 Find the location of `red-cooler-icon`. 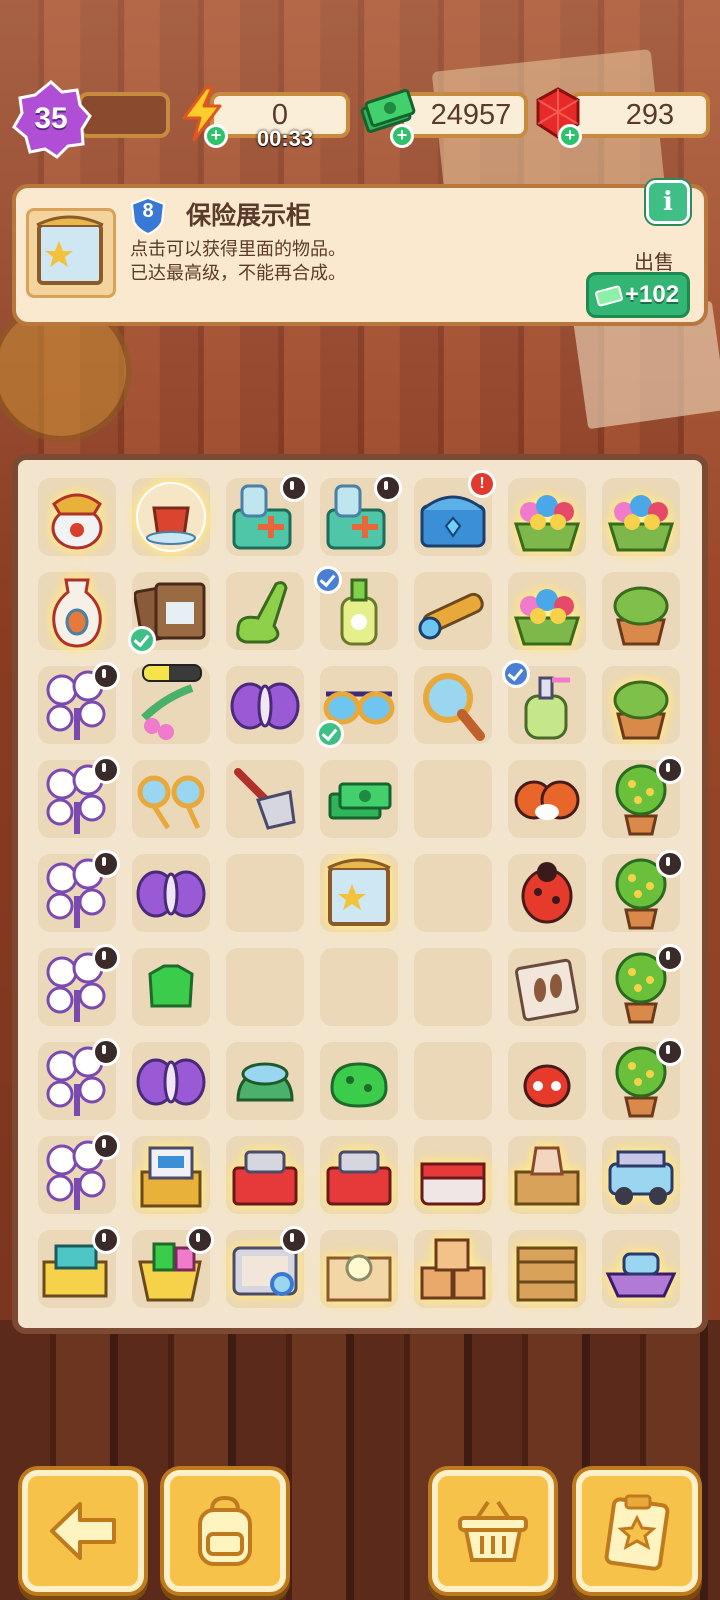

red-cooler-icon is located at coordinates (453, 1175).